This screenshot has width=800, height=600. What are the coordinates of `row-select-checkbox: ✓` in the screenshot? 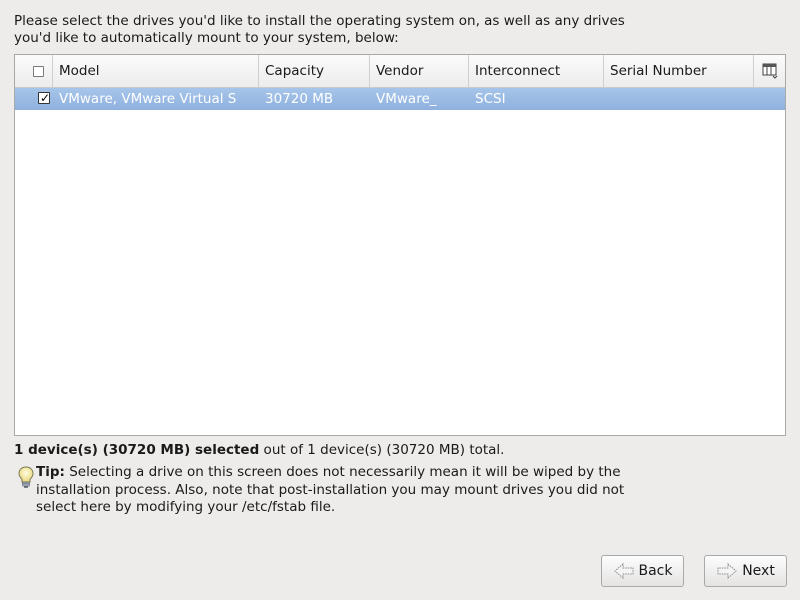 It's located at (44, 98).